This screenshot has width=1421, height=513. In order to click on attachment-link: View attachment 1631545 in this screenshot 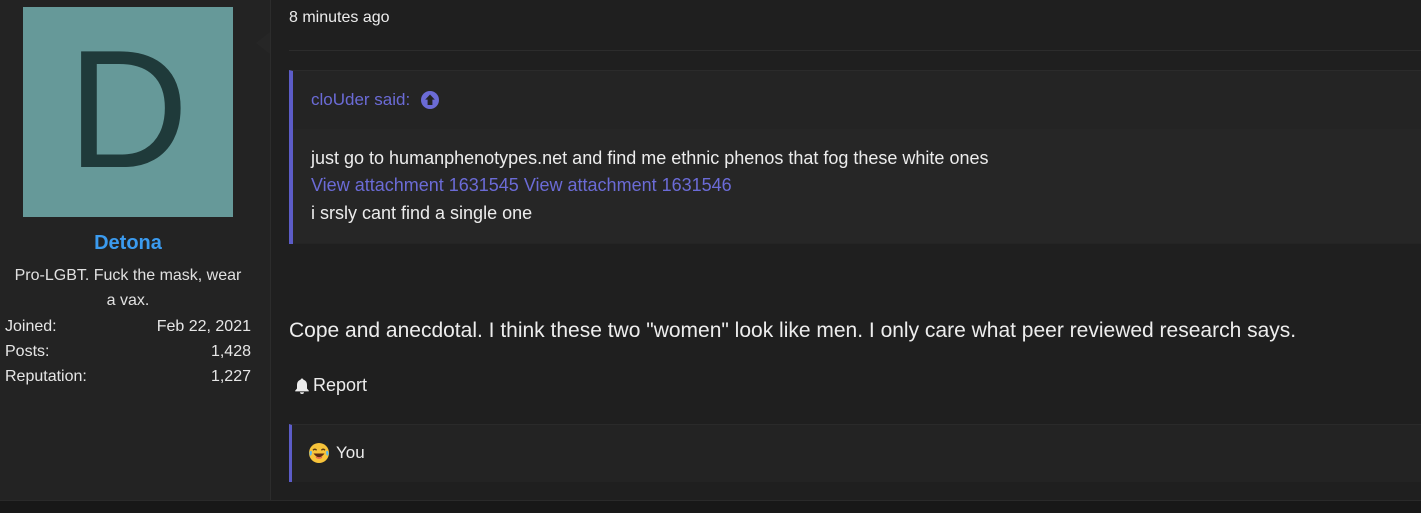, I will do `click(415, 185)`.